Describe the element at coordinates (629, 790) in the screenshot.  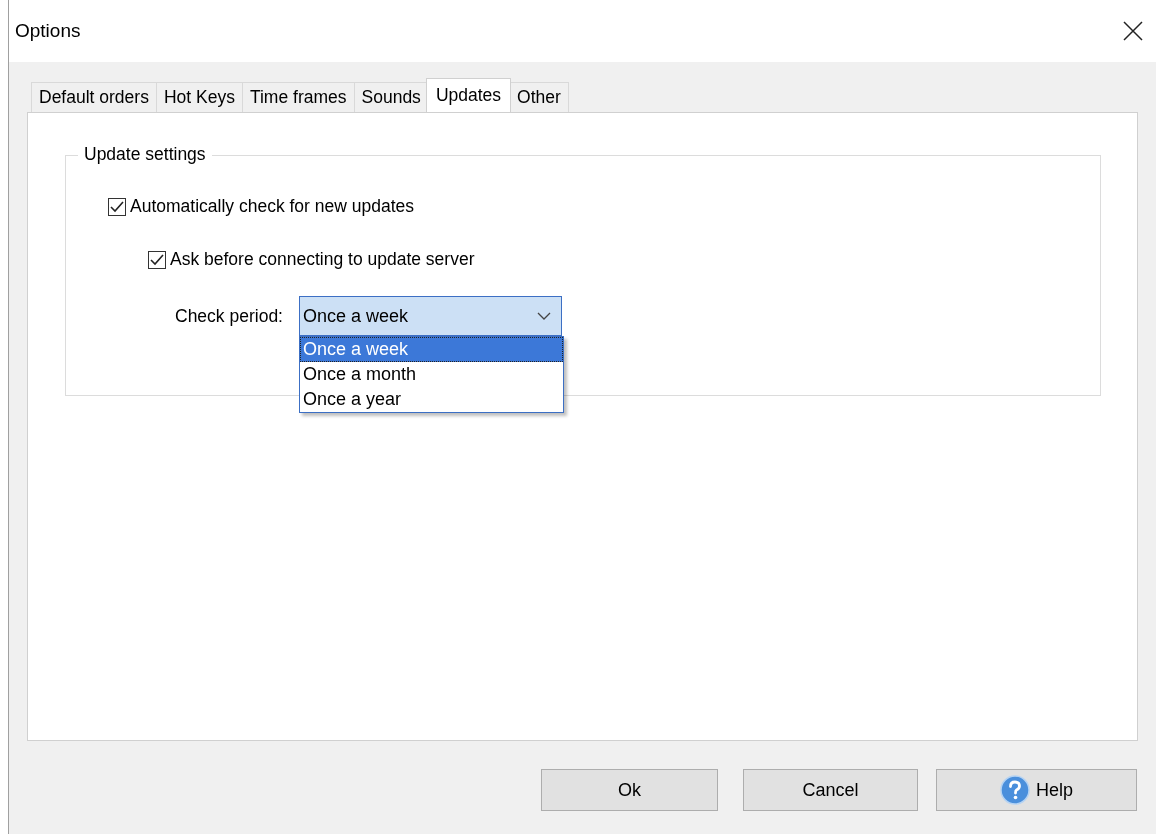
I see `dialog-button: Ok` at that location.